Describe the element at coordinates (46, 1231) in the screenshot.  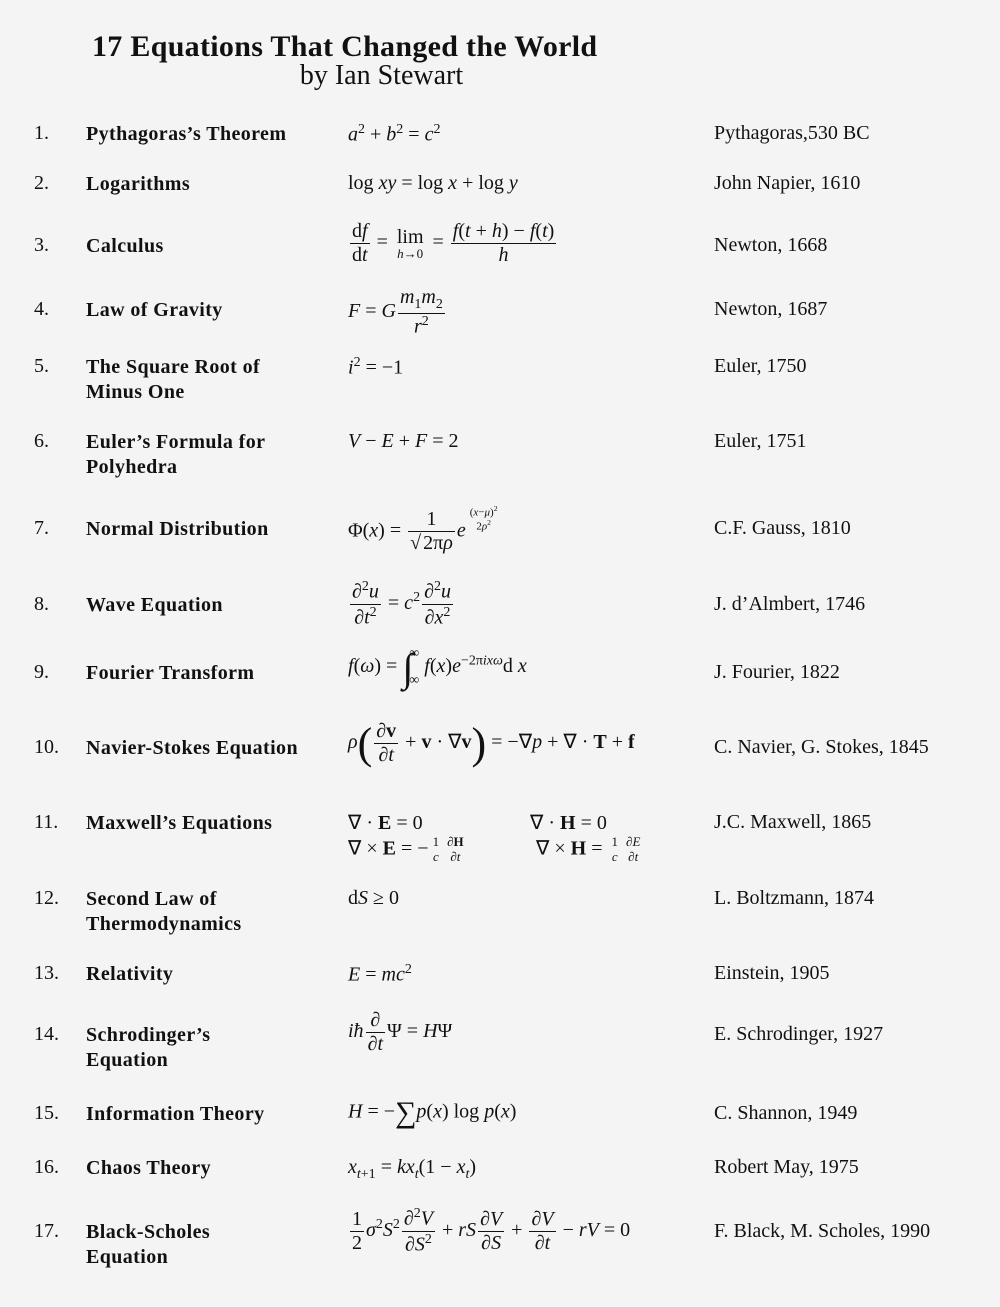
I see `row-number: 17.` at that location.